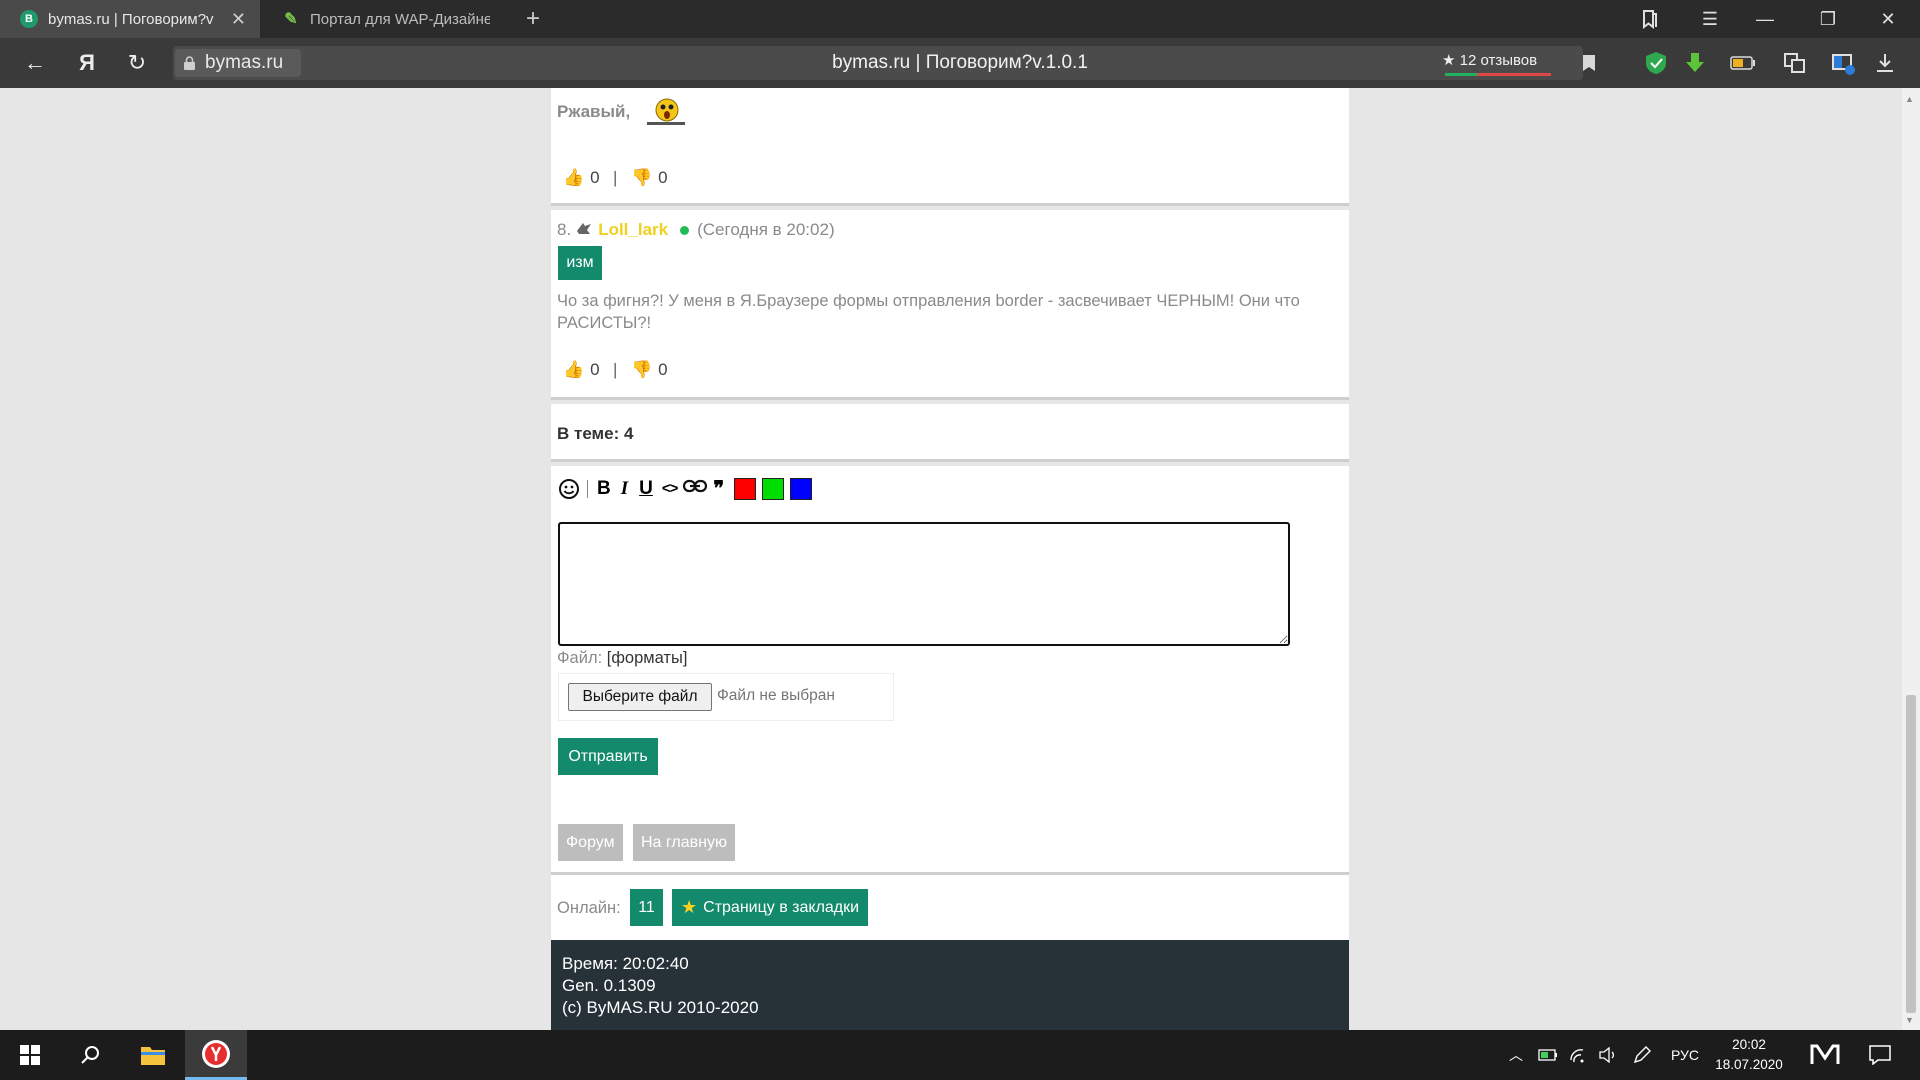 Image resolution: width=1920 pixels, height=1080 pixels. Describe the element at coordinates (393, 19) in the screenshot. I see `tab-wap-portal: ✎ Портал для WAP-Дизайне` at that location.